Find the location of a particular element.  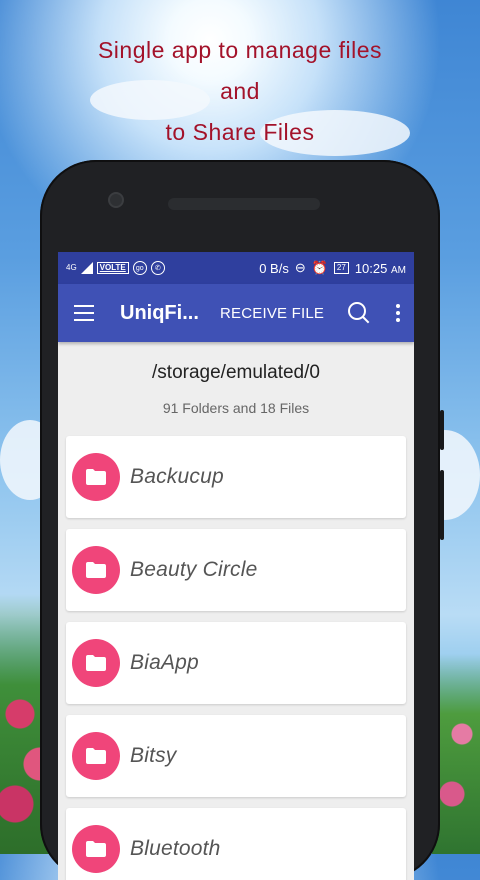

folder-row-biaapp: BiaApp is located at coordinates (236, 663).